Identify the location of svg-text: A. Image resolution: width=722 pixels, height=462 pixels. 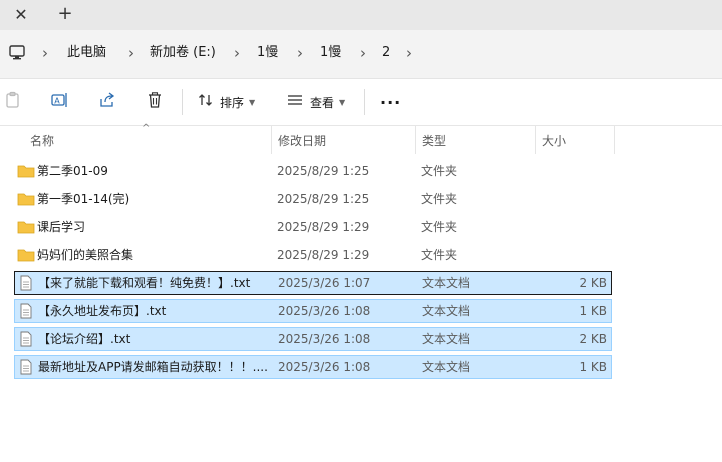
(57, 101).